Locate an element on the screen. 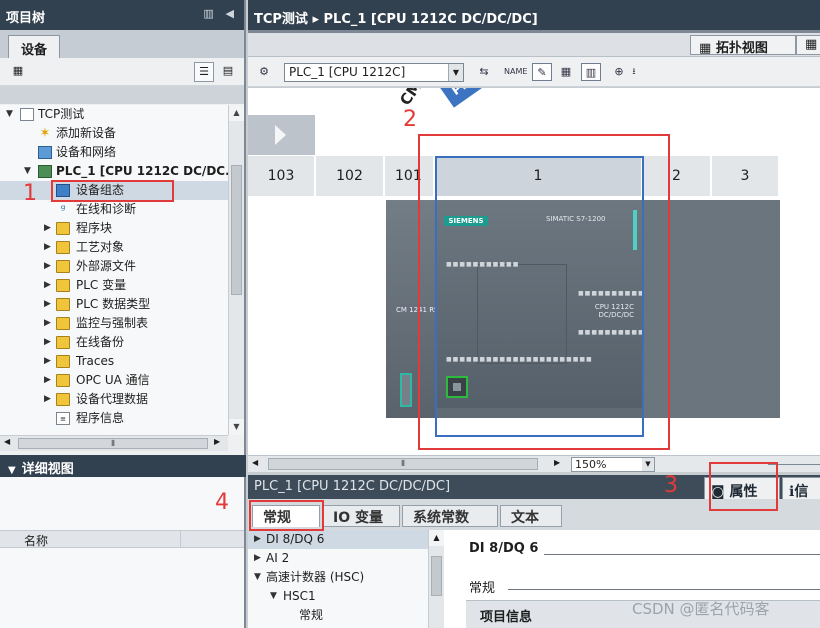  diagnostics-icon: ᵍ is located at coordinates (63, 209).